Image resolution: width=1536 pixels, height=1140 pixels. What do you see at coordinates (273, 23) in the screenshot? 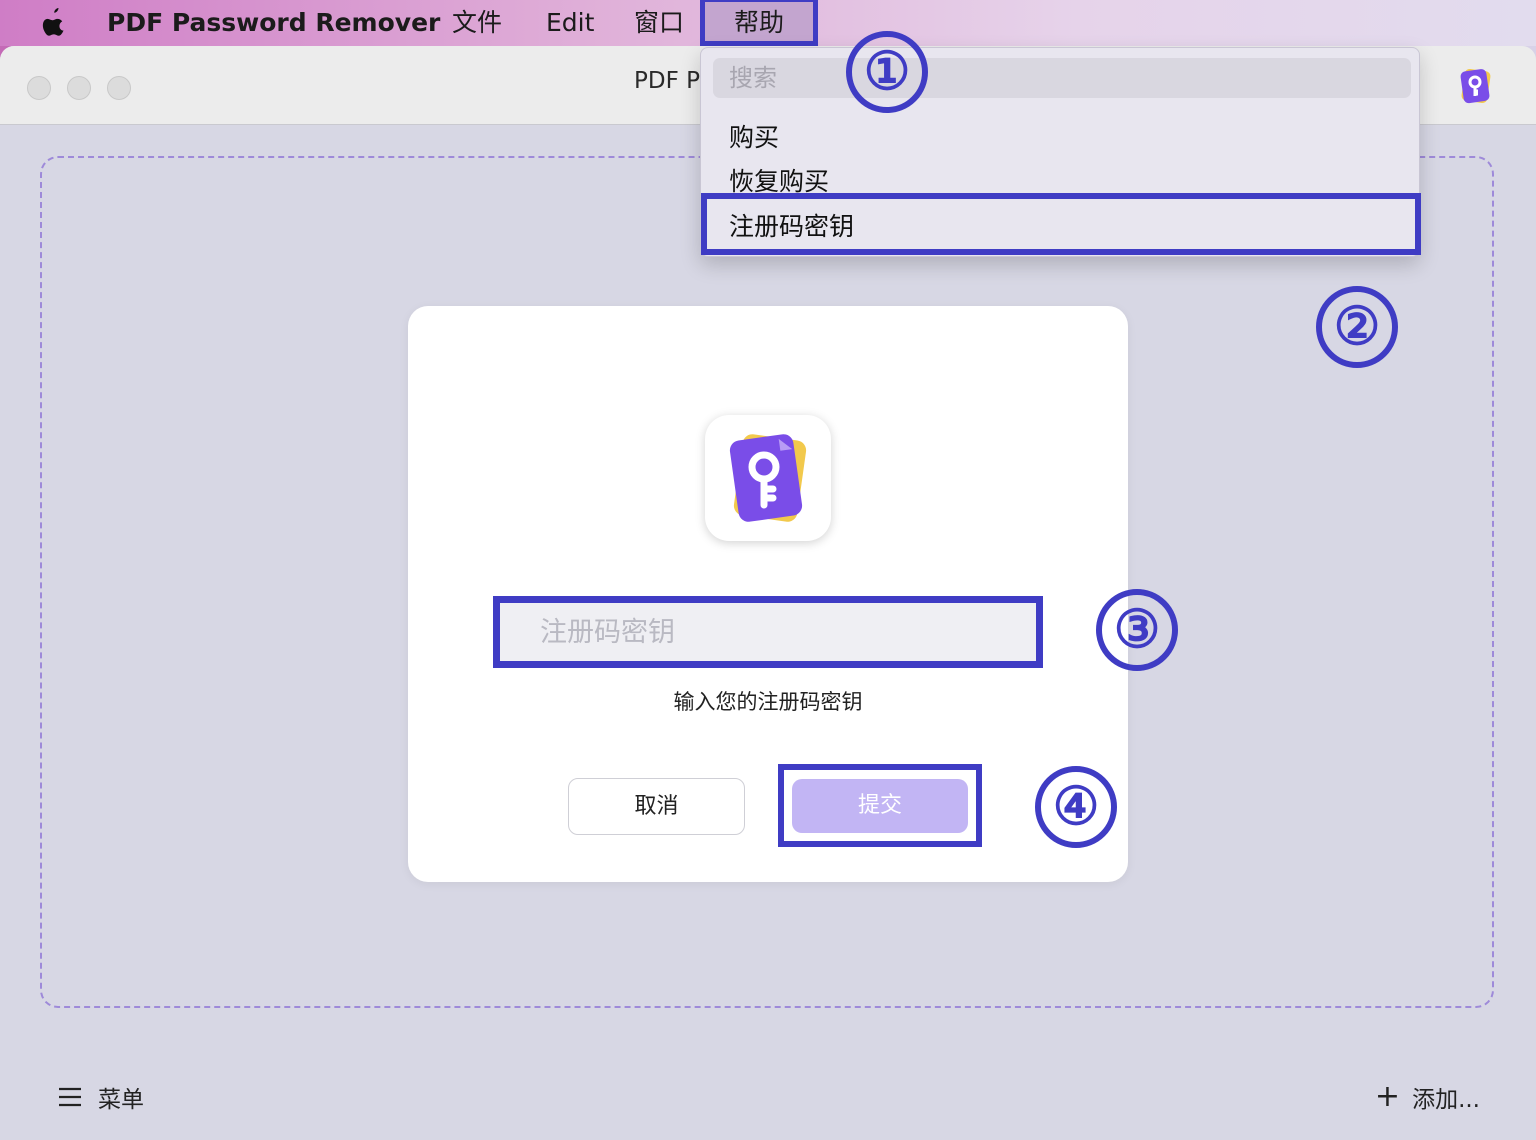
I see `app-name-menu: PDF Password Remover` at bounding box center [273, 23].